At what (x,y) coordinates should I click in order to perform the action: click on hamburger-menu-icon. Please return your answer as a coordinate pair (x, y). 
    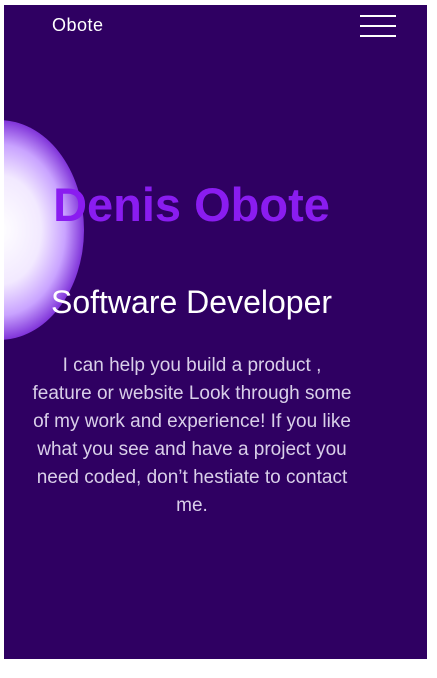
    Looking at the image, I should click on (379, 27).